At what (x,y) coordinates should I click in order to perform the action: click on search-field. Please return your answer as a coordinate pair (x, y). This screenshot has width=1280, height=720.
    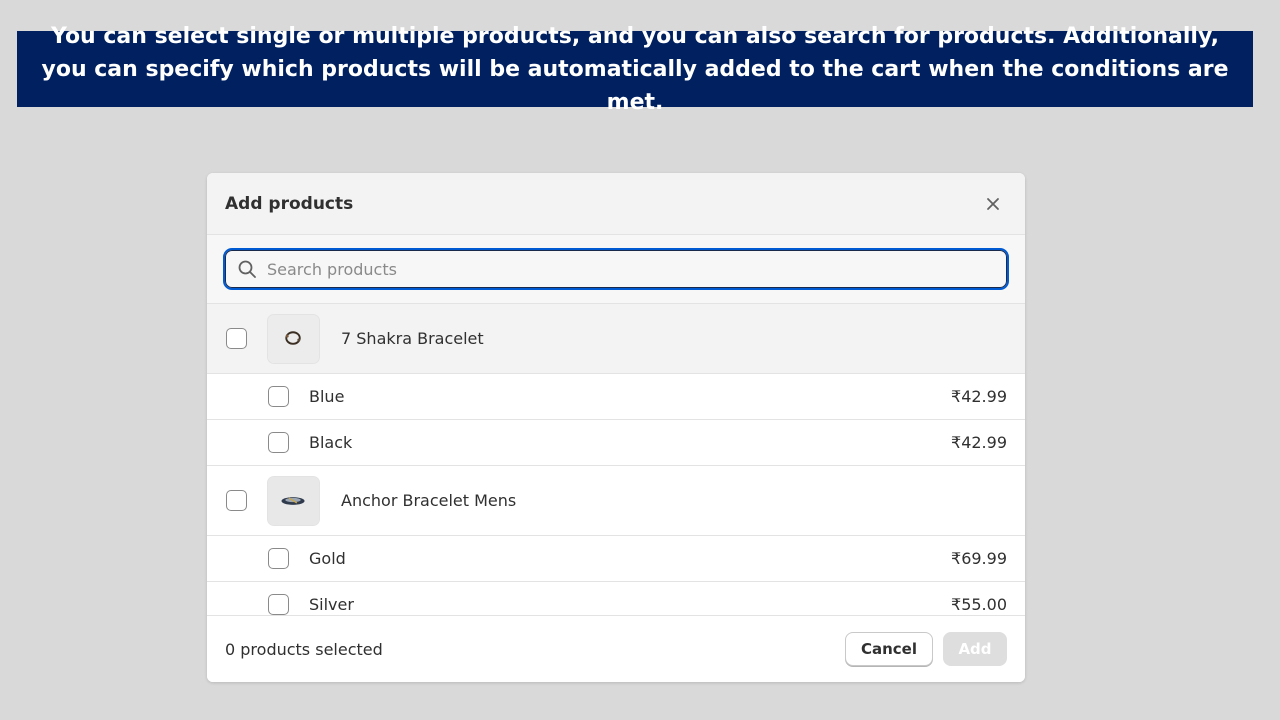
    Looking at the image, I should click on (616, 269).